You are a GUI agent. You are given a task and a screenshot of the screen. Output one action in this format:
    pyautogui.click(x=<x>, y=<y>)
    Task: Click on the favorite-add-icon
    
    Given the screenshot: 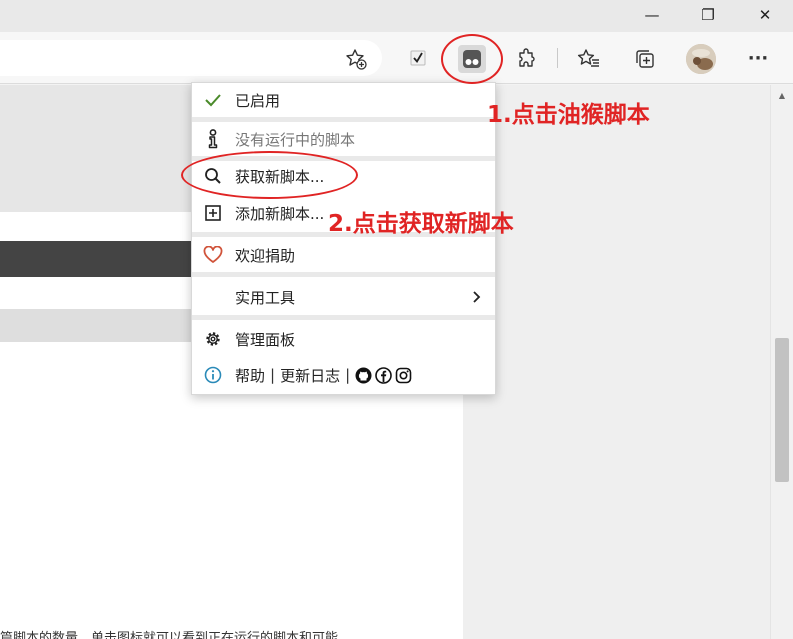 What is the action you would take?
    pyautogui.click(x=356, y=59)
    